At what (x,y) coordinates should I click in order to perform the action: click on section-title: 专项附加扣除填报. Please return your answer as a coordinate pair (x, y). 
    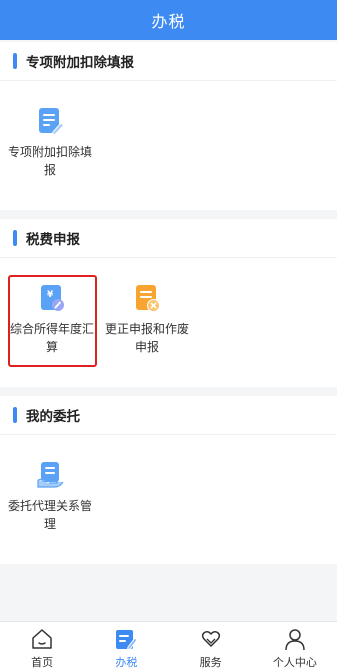
    Looking at the image, I should click on (80, 63).